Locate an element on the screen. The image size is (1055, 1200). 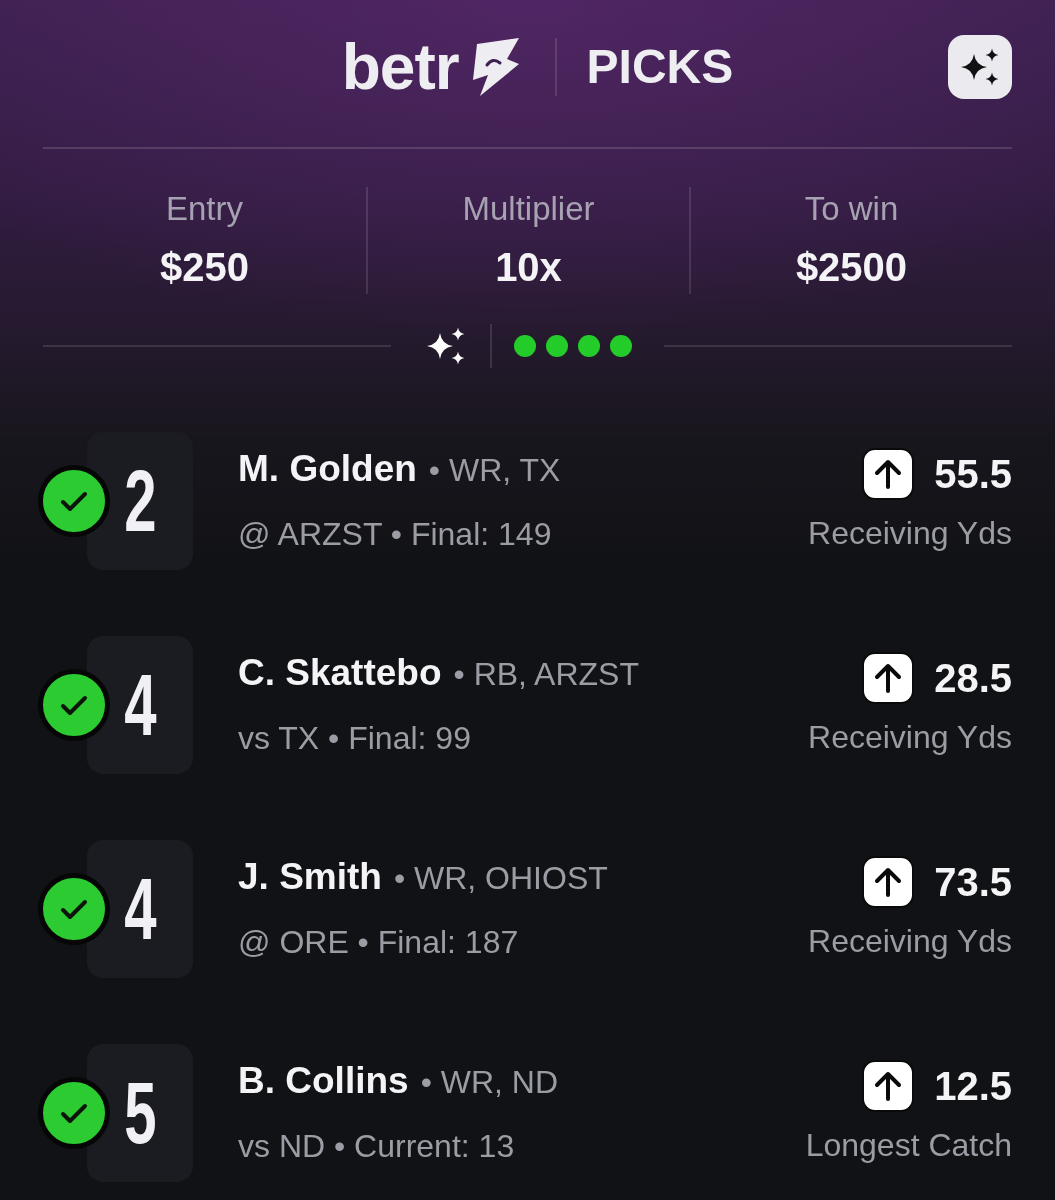
player-position: • WR, ND is located at coordinates (489, 1082).